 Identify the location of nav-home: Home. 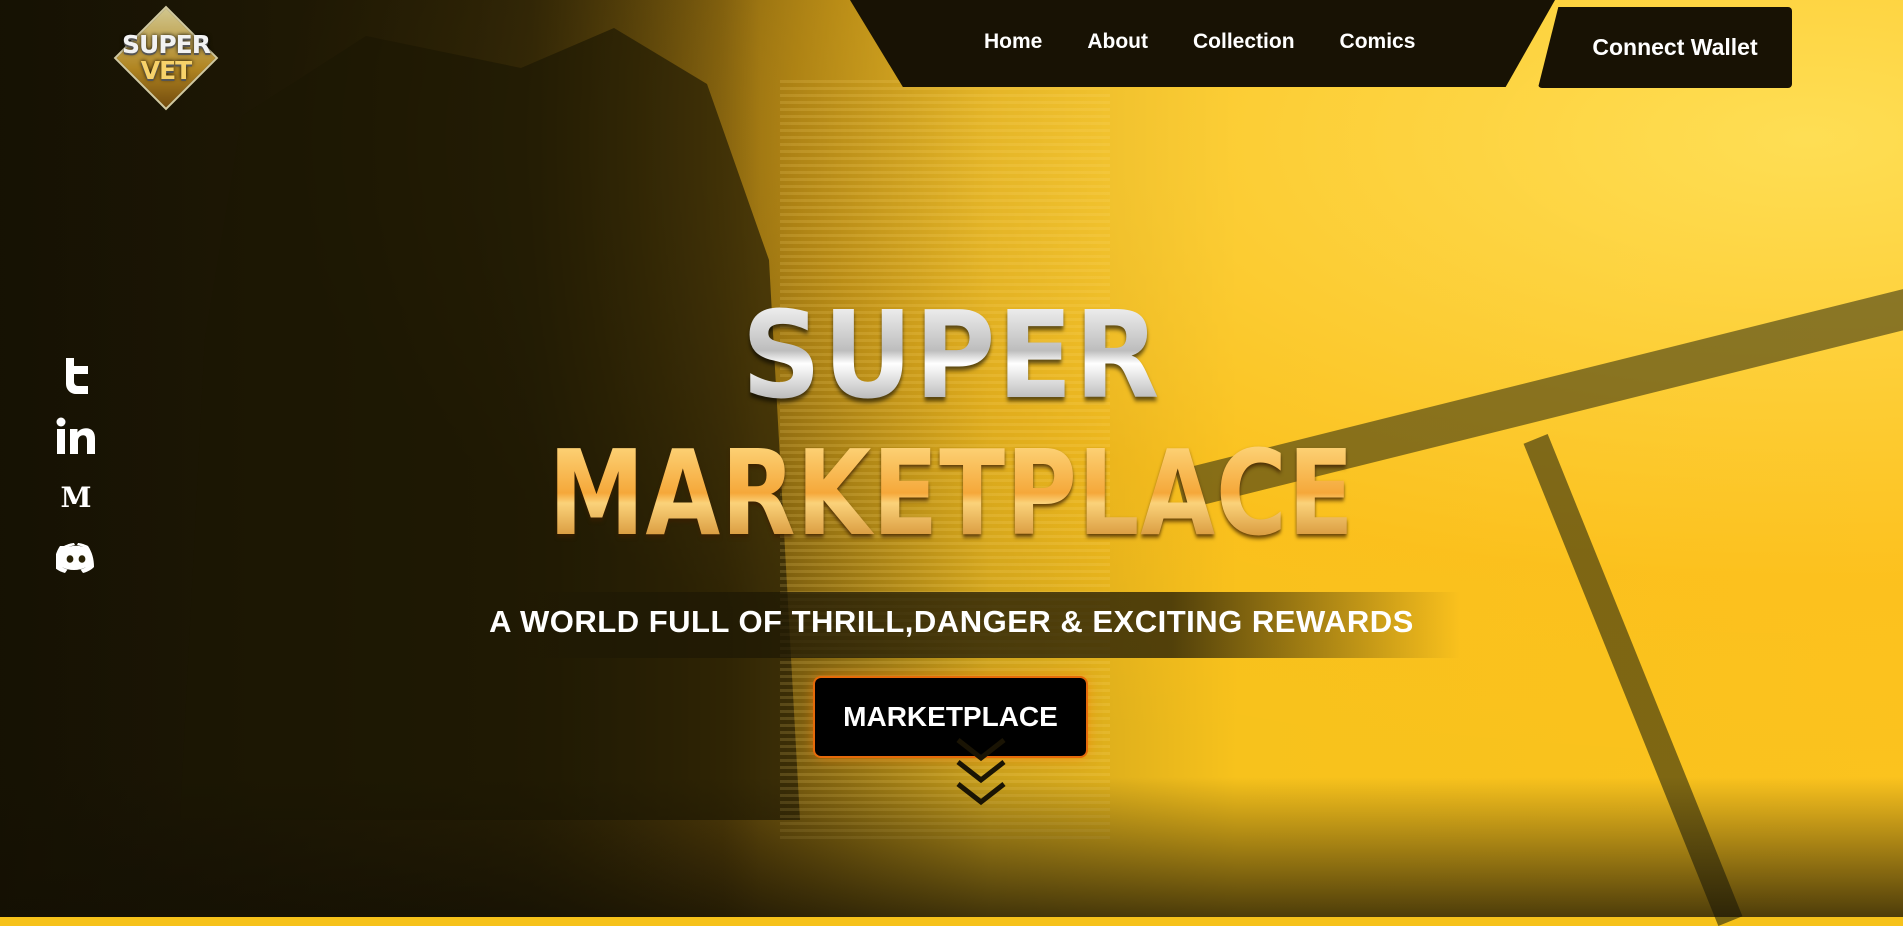
(1013, 42).